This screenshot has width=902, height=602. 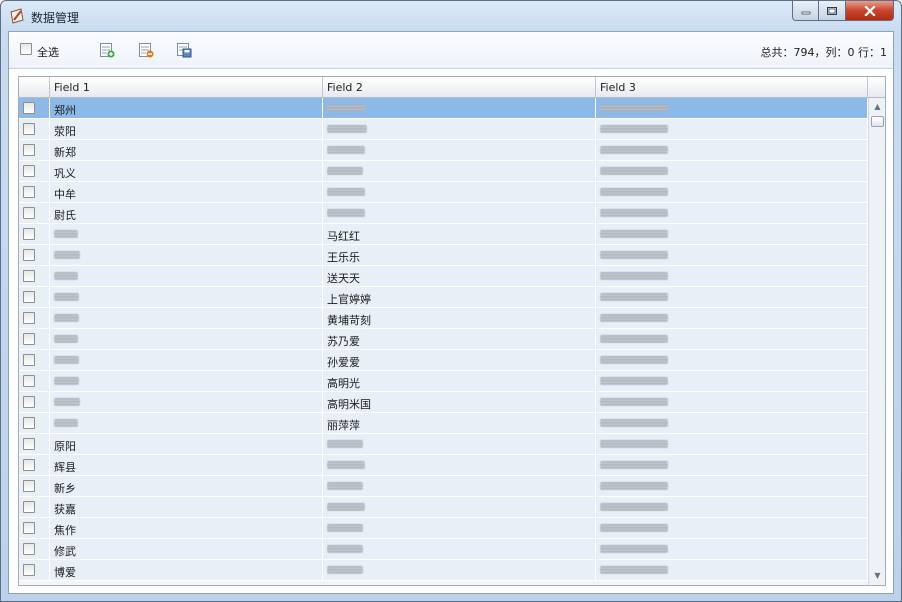 What do you see at coordinates (459, 276) in the screenshot?
I see `table-cell-field-2: 送天天` at bounding box center [459, 276].